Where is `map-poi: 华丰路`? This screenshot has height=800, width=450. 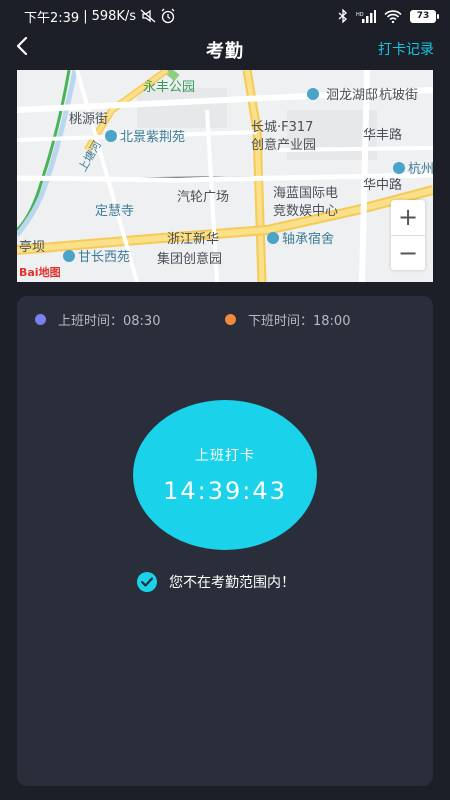 map-poi: 华丰路 is located at coordinates (383, 135).